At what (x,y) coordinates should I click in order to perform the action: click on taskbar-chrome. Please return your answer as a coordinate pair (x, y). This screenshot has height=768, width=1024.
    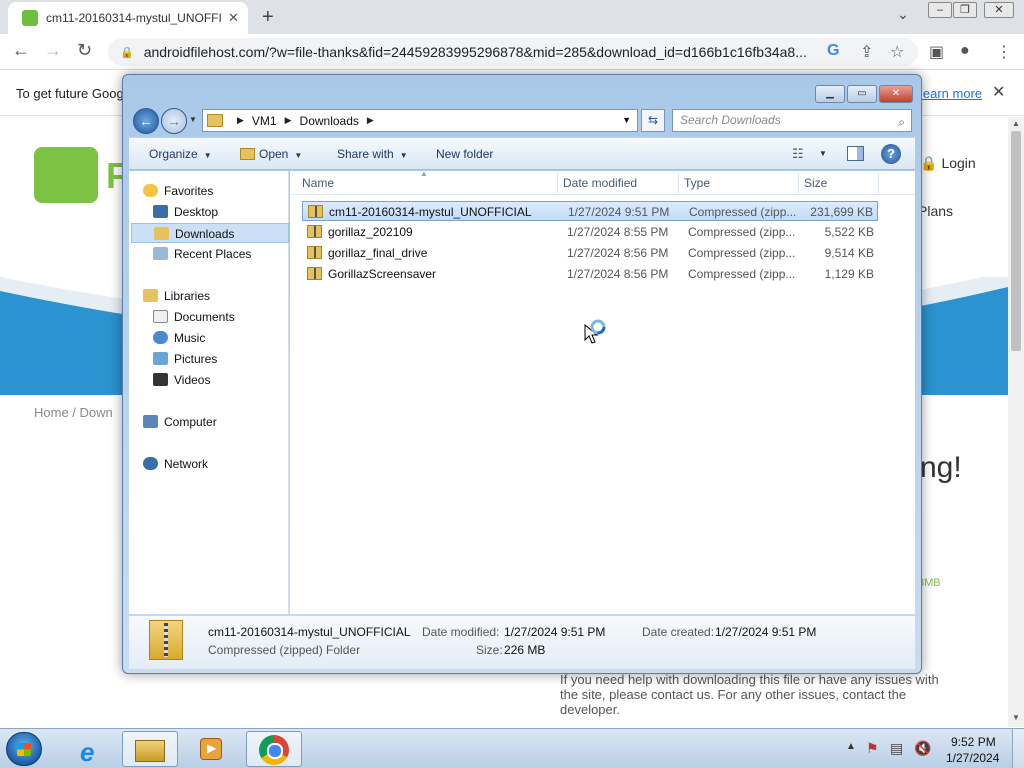
    Looking at the image, I should click on (274, 749).